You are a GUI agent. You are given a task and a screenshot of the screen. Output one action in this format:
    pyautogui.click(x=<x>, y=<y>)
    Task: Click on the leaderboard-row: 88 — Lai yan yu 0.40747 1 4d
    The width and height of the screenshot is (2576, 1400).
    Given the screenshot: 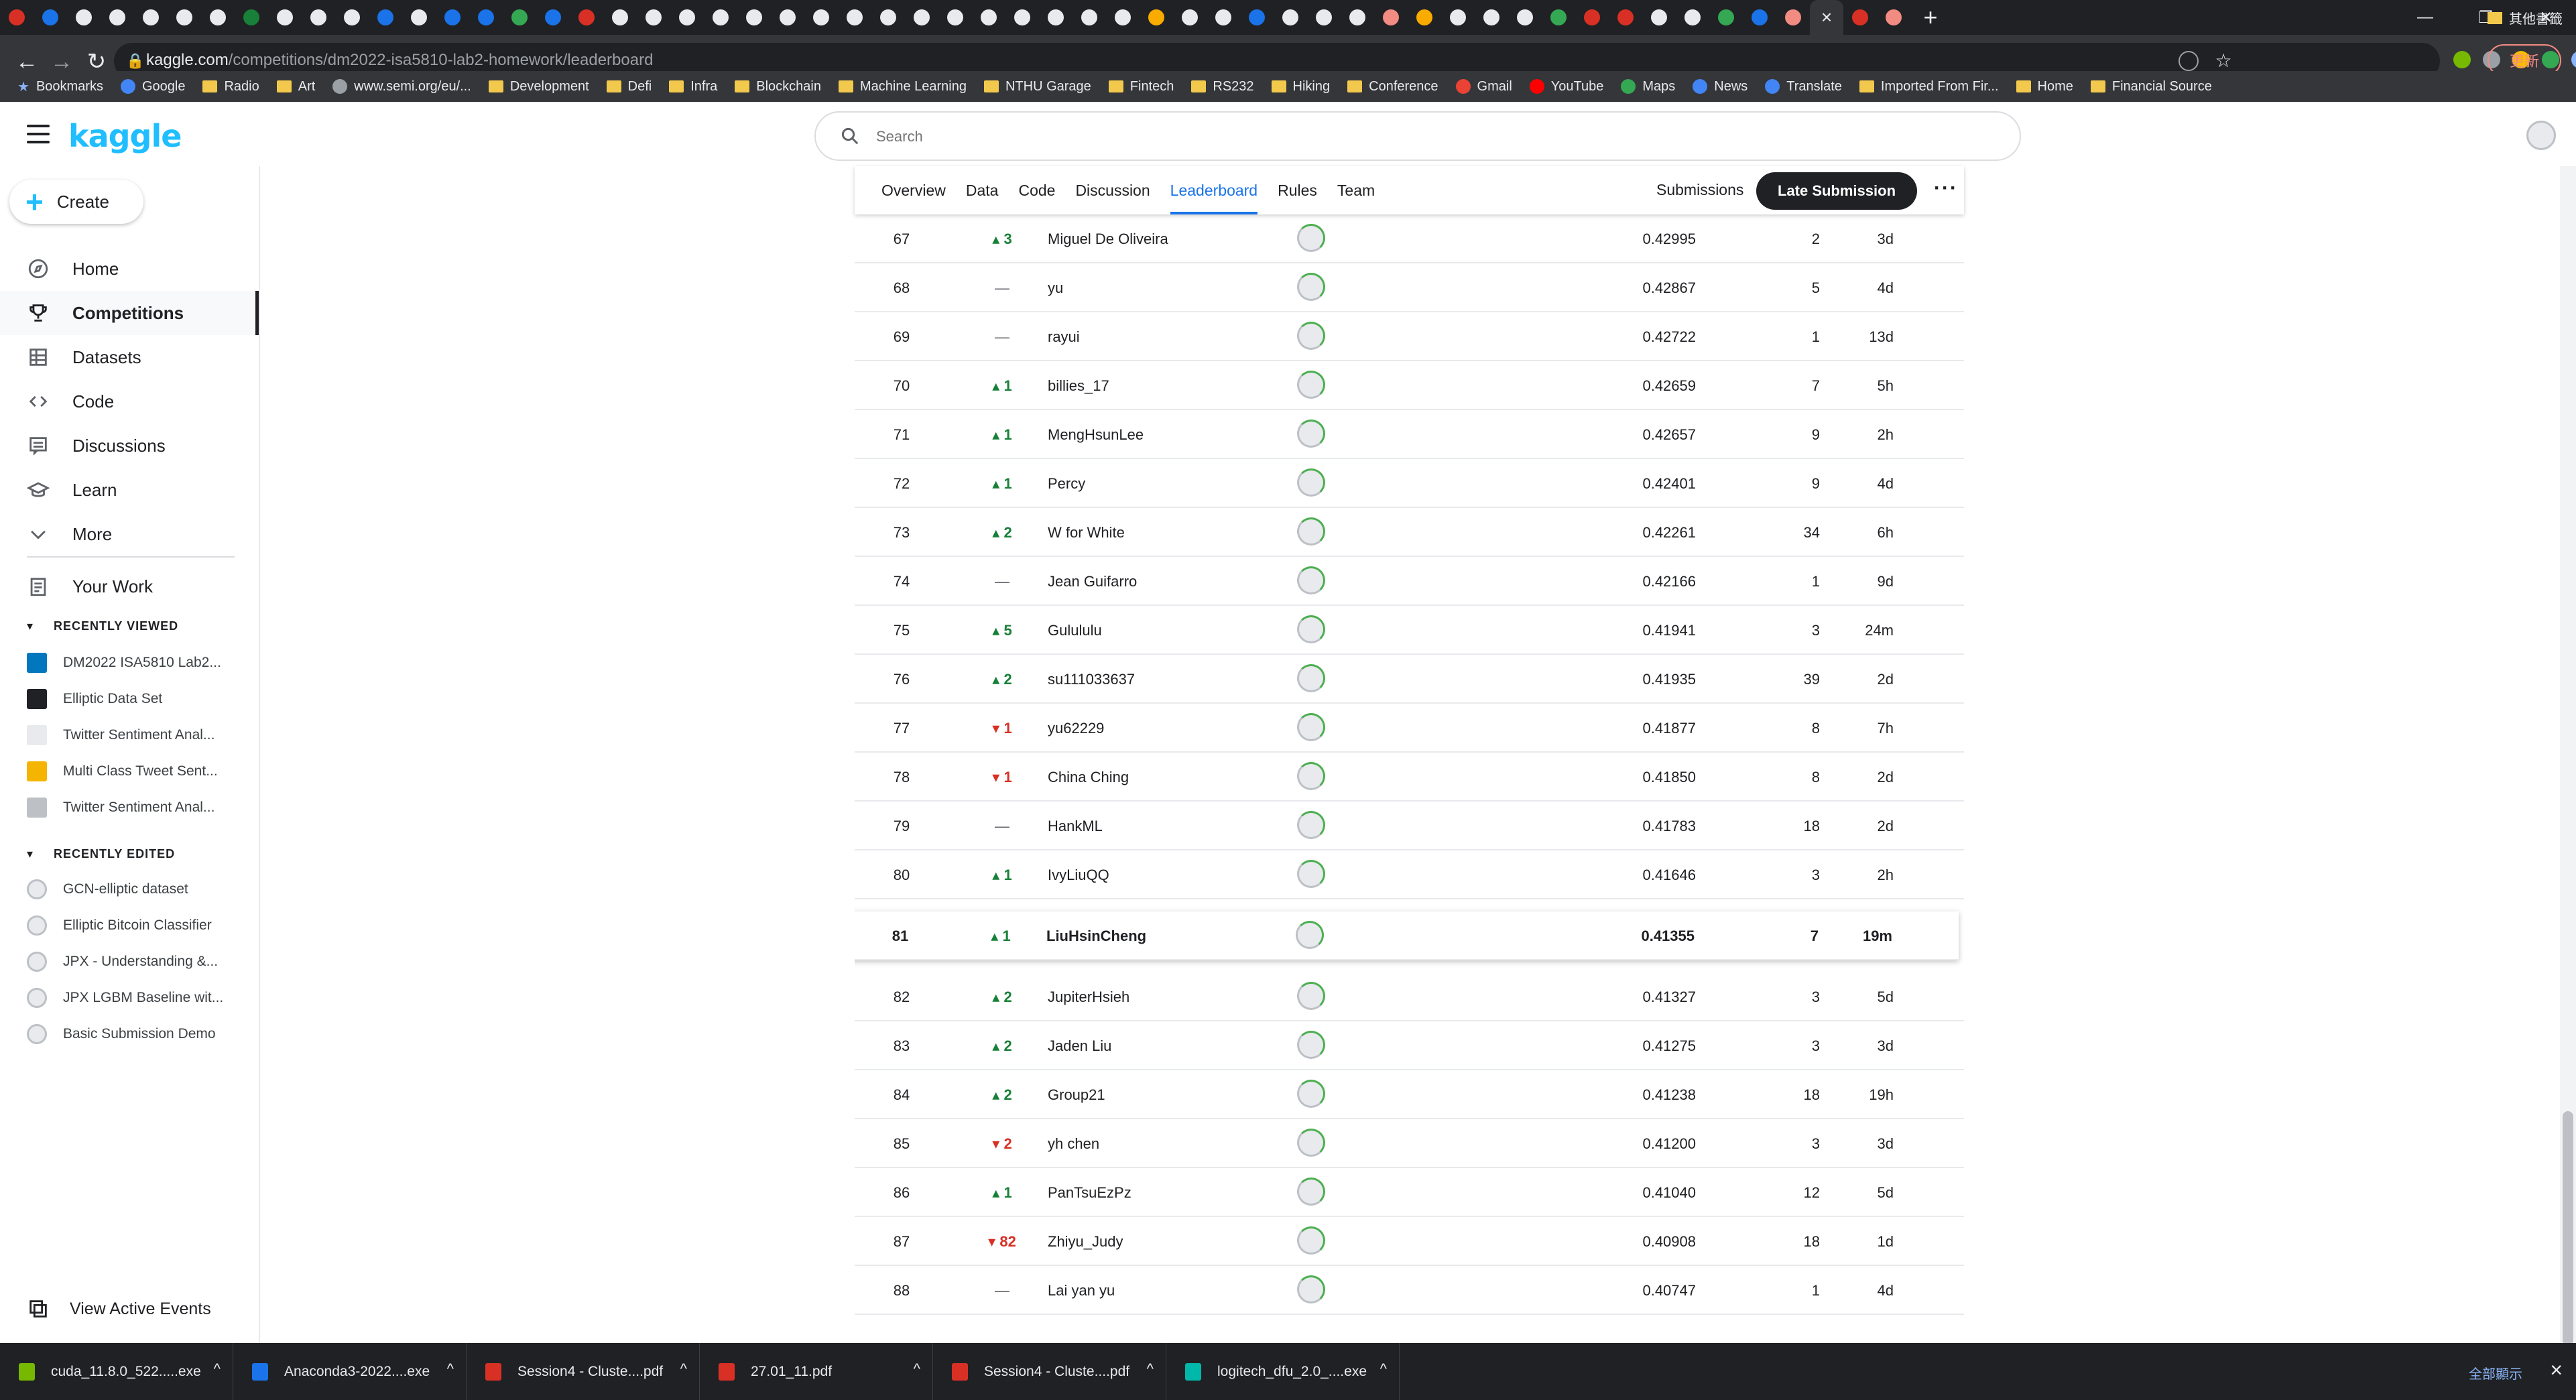 What is the action you would take?
    pyautogui.click(x=1409, y=1290)
    